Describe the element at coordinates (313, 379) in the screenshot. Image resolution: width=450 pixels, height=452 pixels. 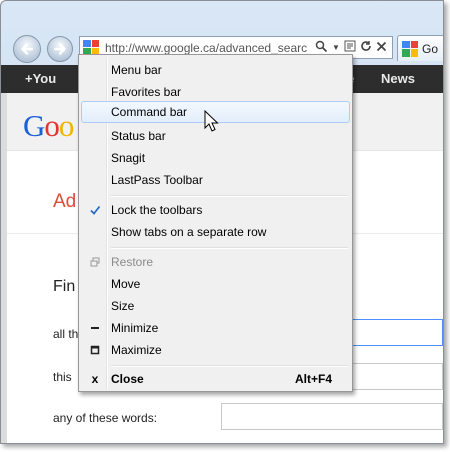
I see `close-shortcut: Alt+F4` at that location.